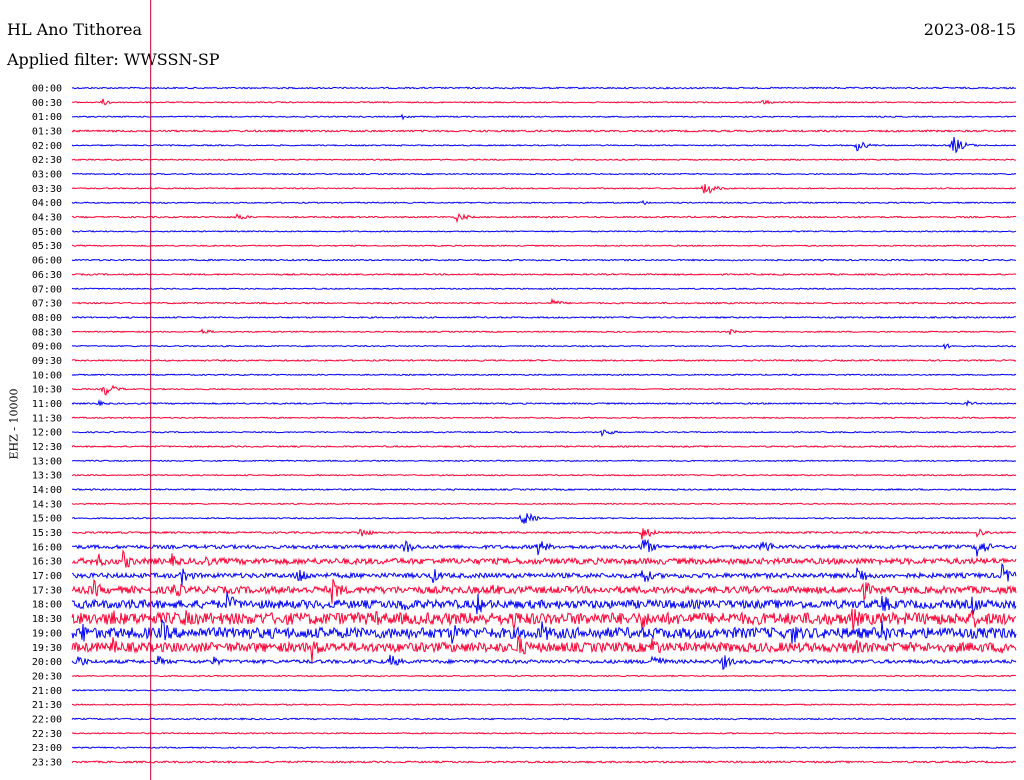  What do you see at coordinates (47, 246) in the screenshot?
I see `time-label: 05:30` at bounding box center [47, 246].